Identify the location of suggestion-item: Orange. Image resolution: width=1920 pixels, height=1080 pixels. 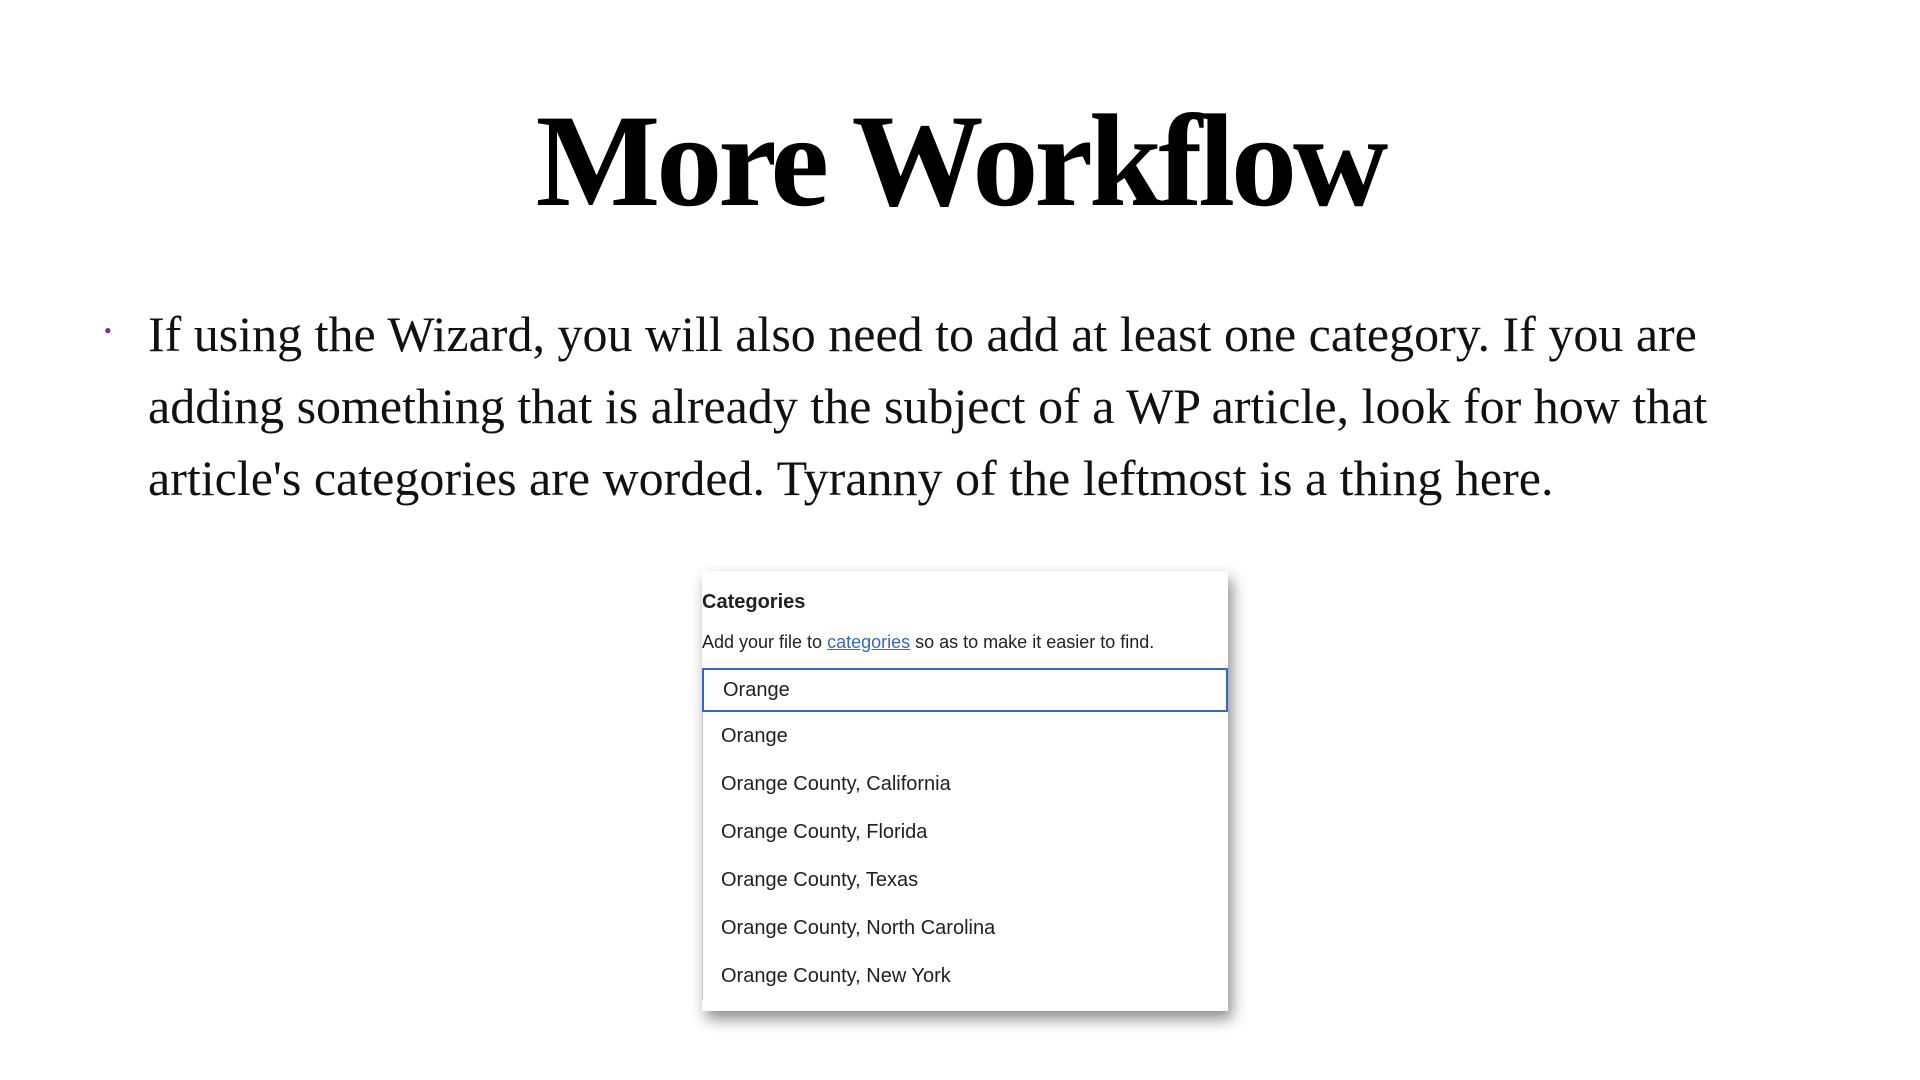
(965, 736).